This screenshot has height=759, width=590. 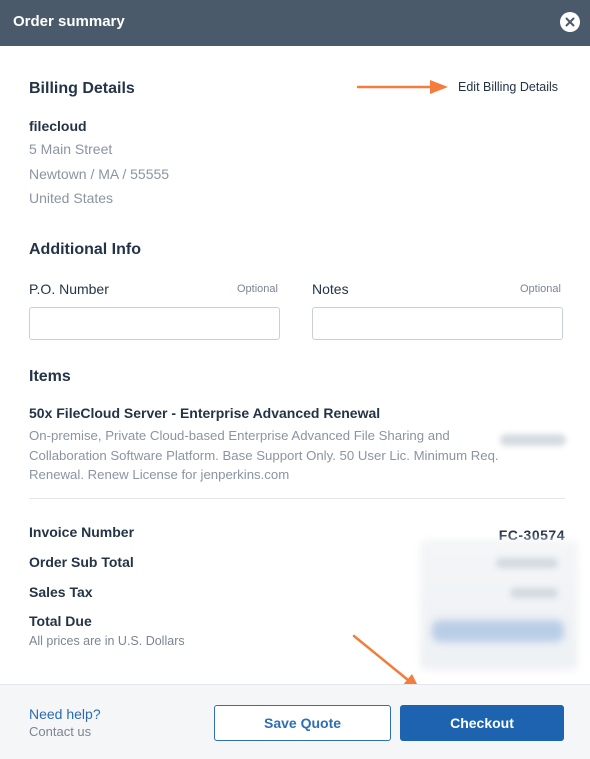 What do you see at coordinates (69, 21) in the screenshot?
I see `modal-title: Order summary` at bounding box center [69, 21].